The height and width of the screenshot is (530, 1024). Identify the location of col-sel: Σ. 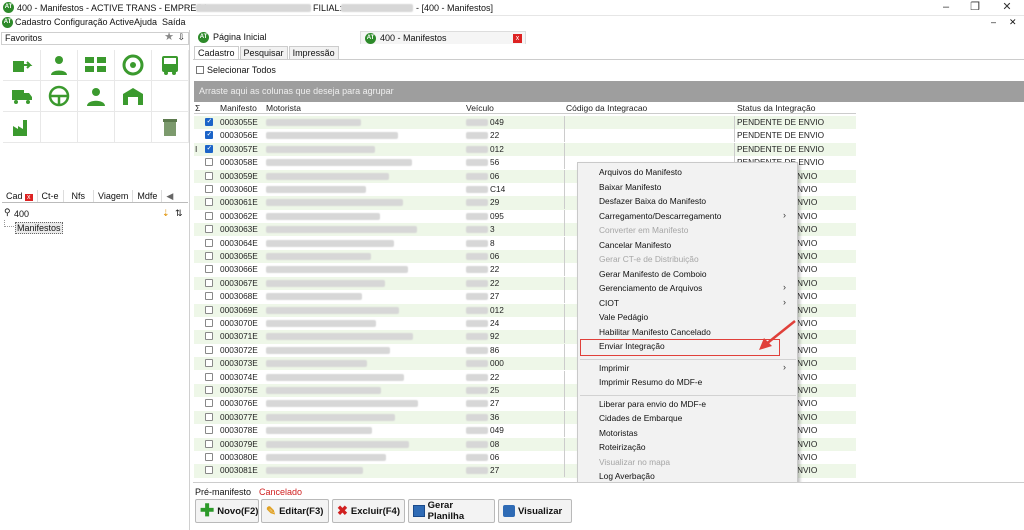
(197, 108).